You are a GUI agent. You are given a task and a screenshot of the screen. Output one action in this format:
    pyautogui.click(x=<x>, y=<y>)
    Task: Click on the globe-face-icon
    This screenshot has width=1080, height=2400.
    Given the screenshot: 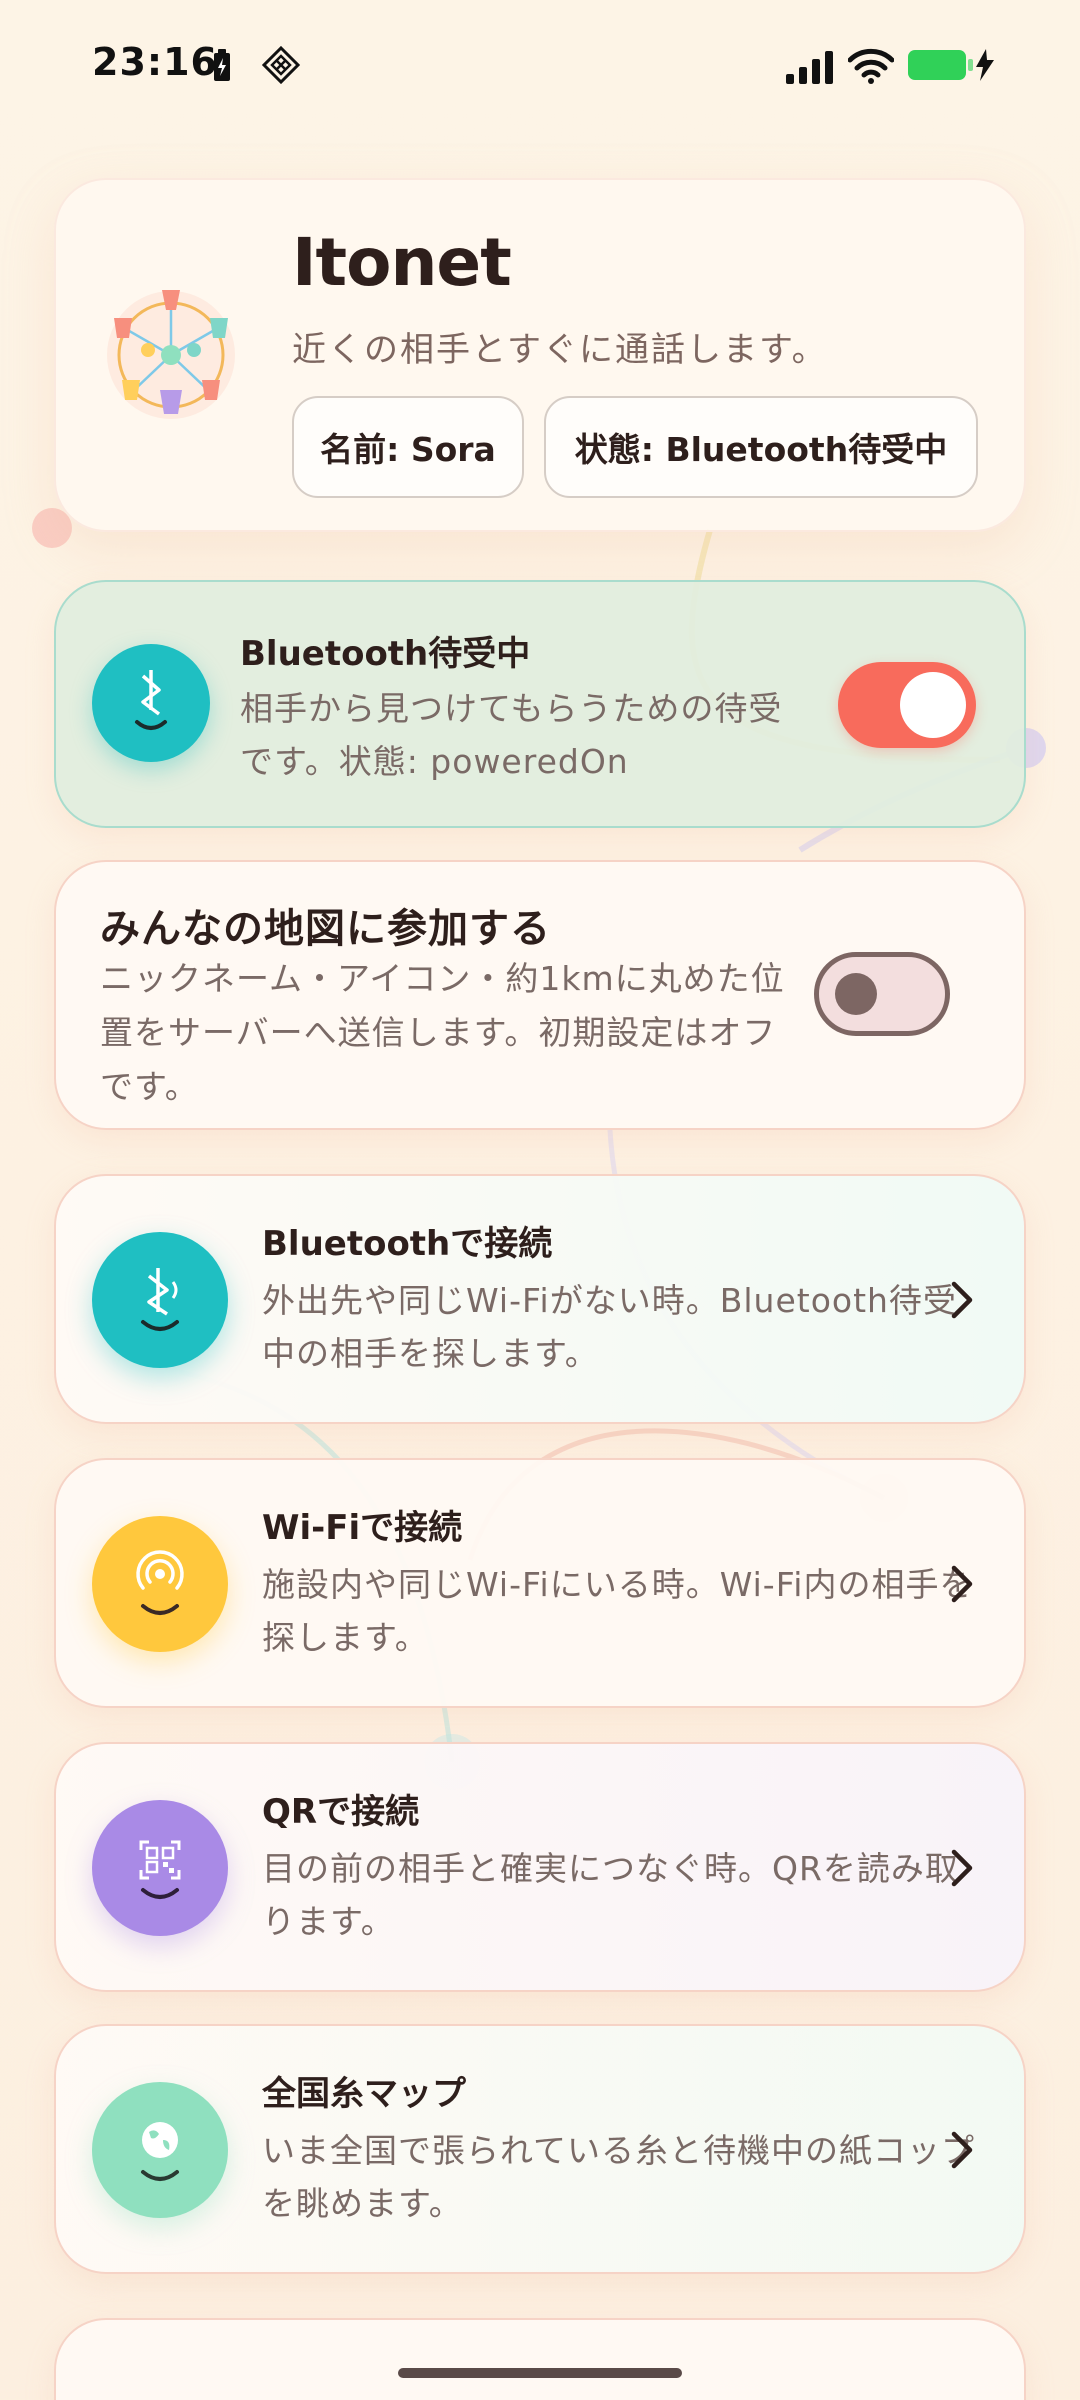 What is the action you would take?
    pyautogui.click(x=160, y=2150)
    